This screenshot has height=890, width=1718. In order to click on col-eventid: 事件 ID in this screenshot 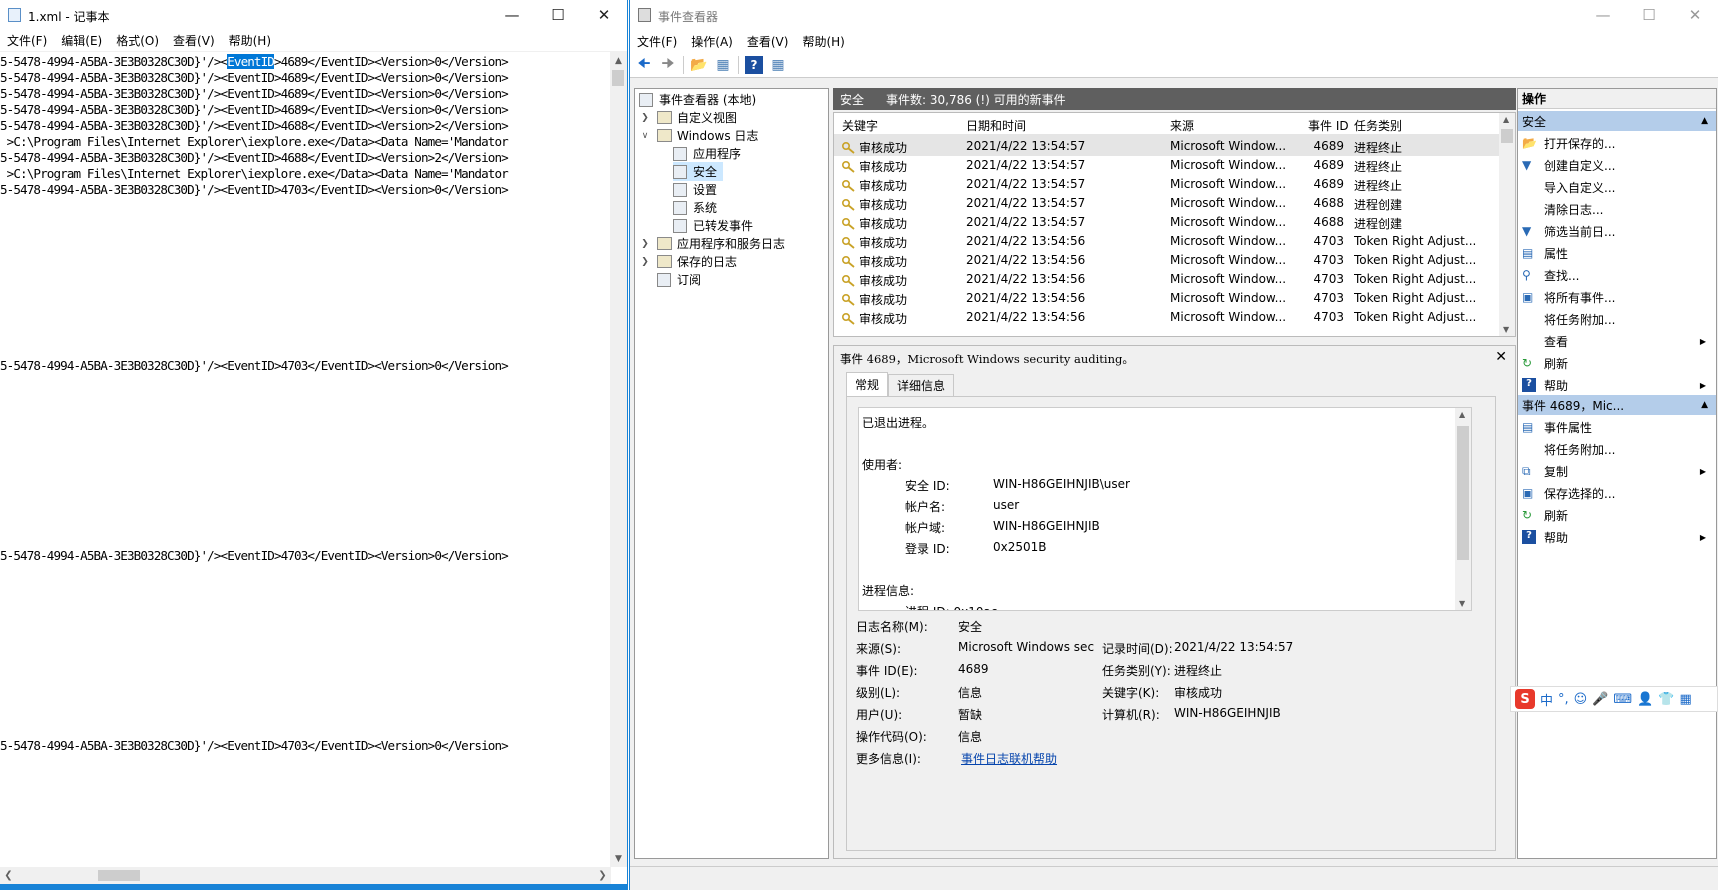, I will do `click(1328, 125)`.